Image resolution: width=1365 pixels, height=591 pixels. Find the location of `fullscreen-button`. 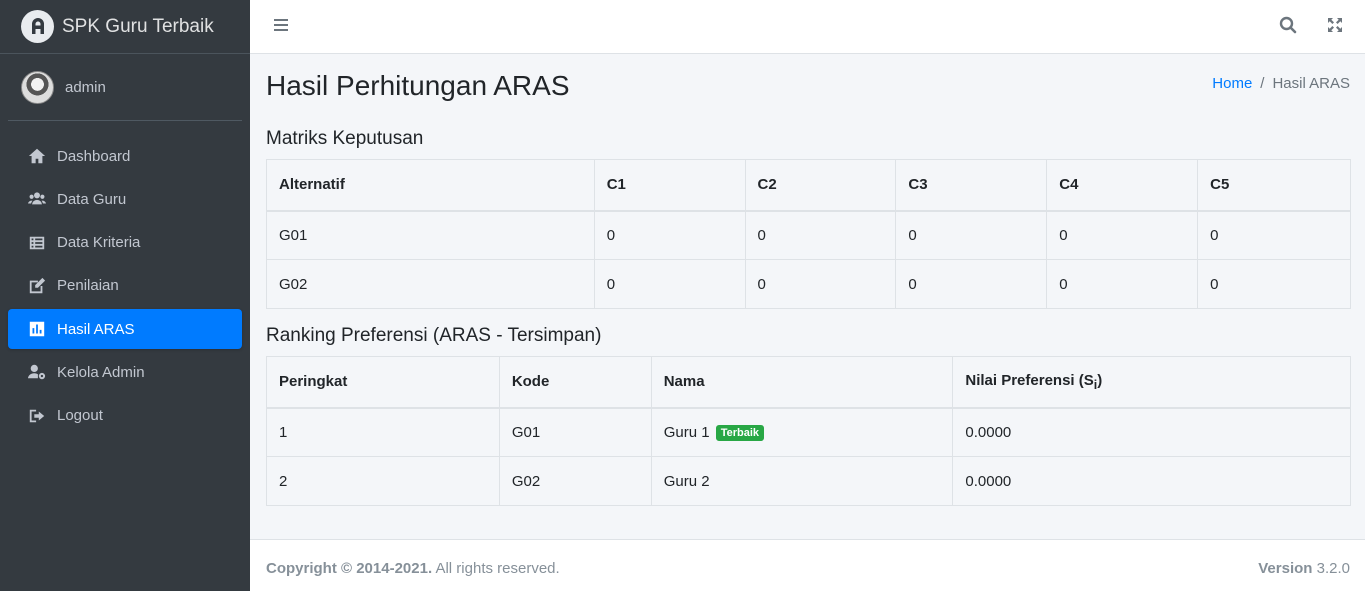

fullscreen-button is located at coordinates (1335, 27).